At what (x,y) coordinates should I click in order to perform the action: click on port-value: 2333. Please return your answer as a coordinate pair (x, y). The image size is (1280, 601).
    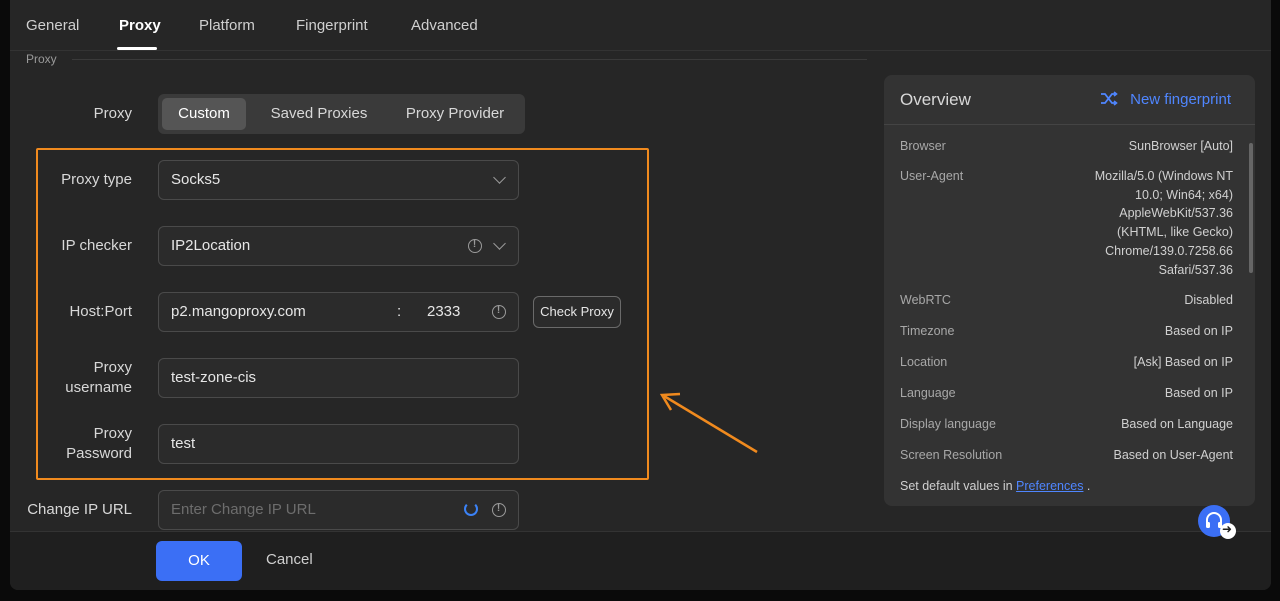
    Looking at the image, I should click on (443, 311).